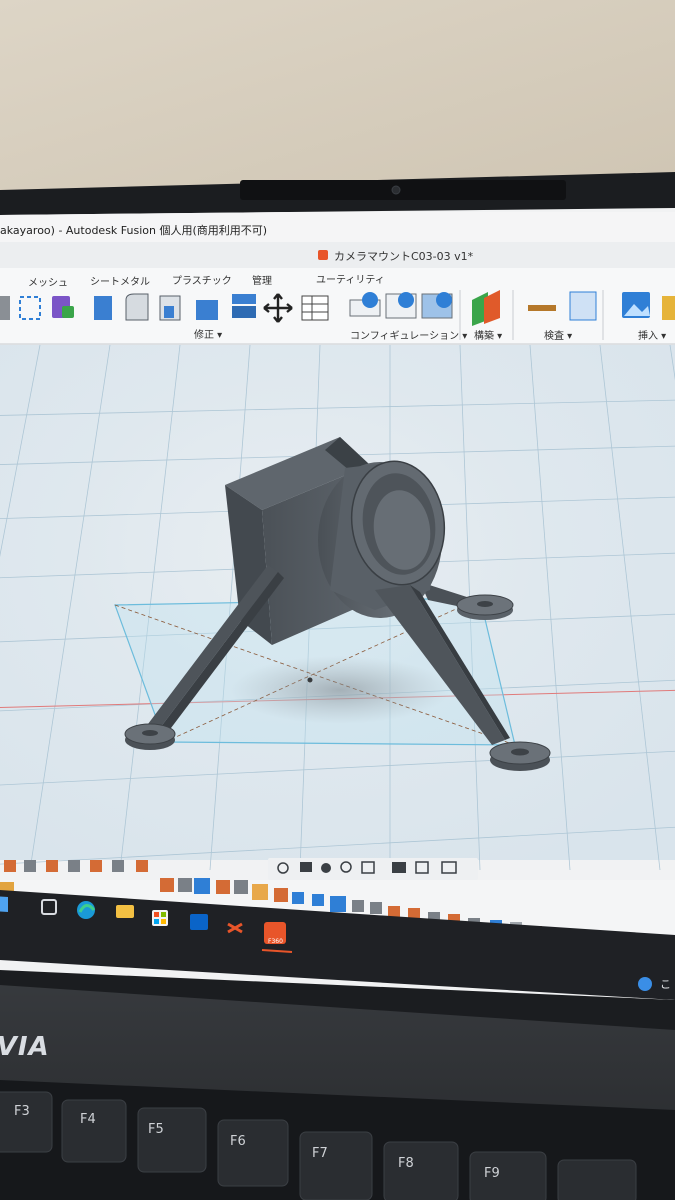 This screenshot has height=1200, width=675. What do you see at coordinates (373, 869) in the screenshot?
I see `navigation-toolbar` at bounding box center [373, 869].